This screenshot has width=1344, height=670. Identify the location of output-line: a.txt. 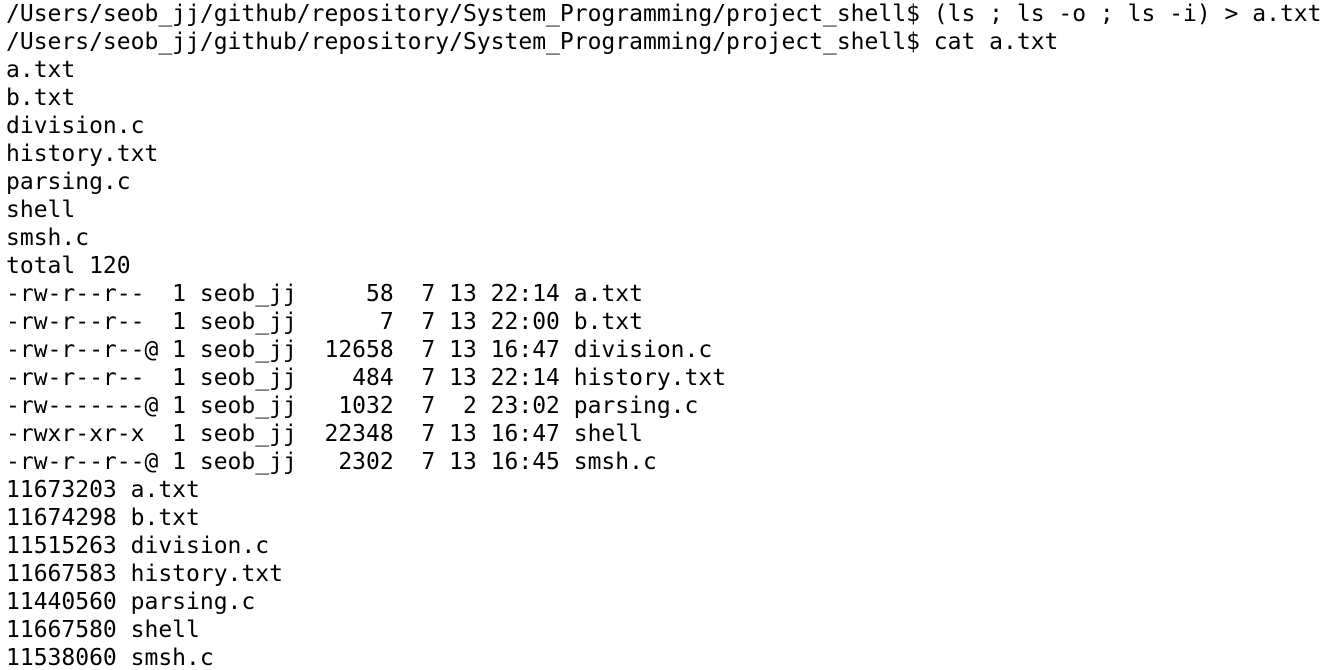
(41, 70).